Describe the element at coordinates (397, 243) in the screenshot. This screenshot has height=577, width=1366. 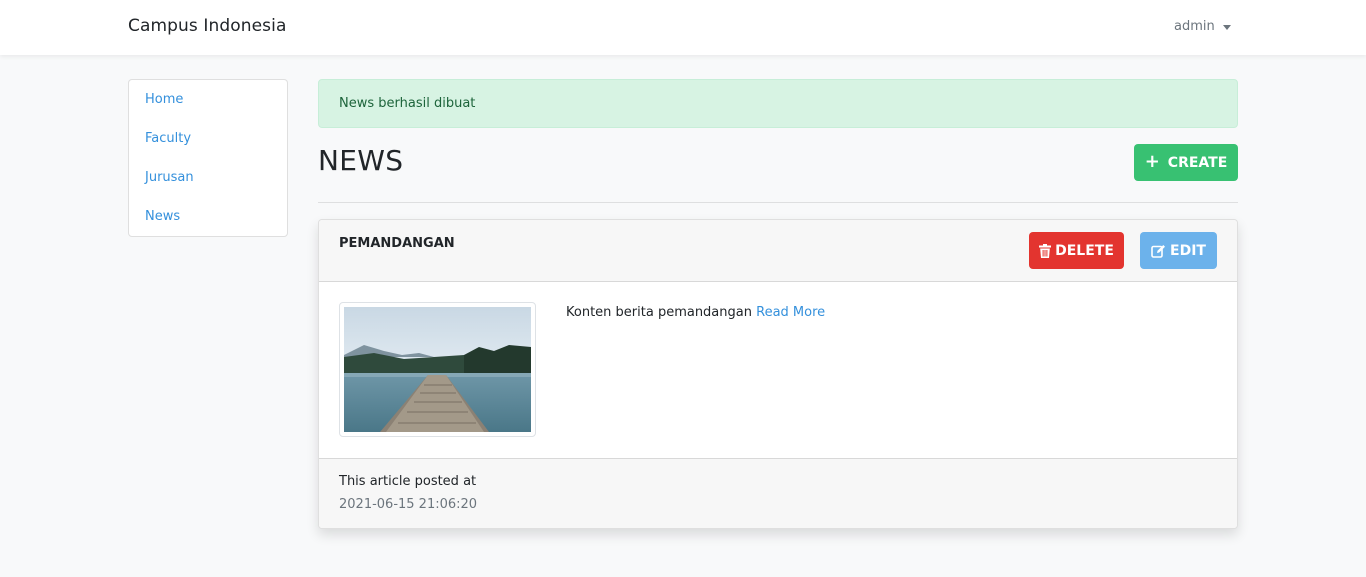
I see `article-title: PEMANDANGAN` at that location.